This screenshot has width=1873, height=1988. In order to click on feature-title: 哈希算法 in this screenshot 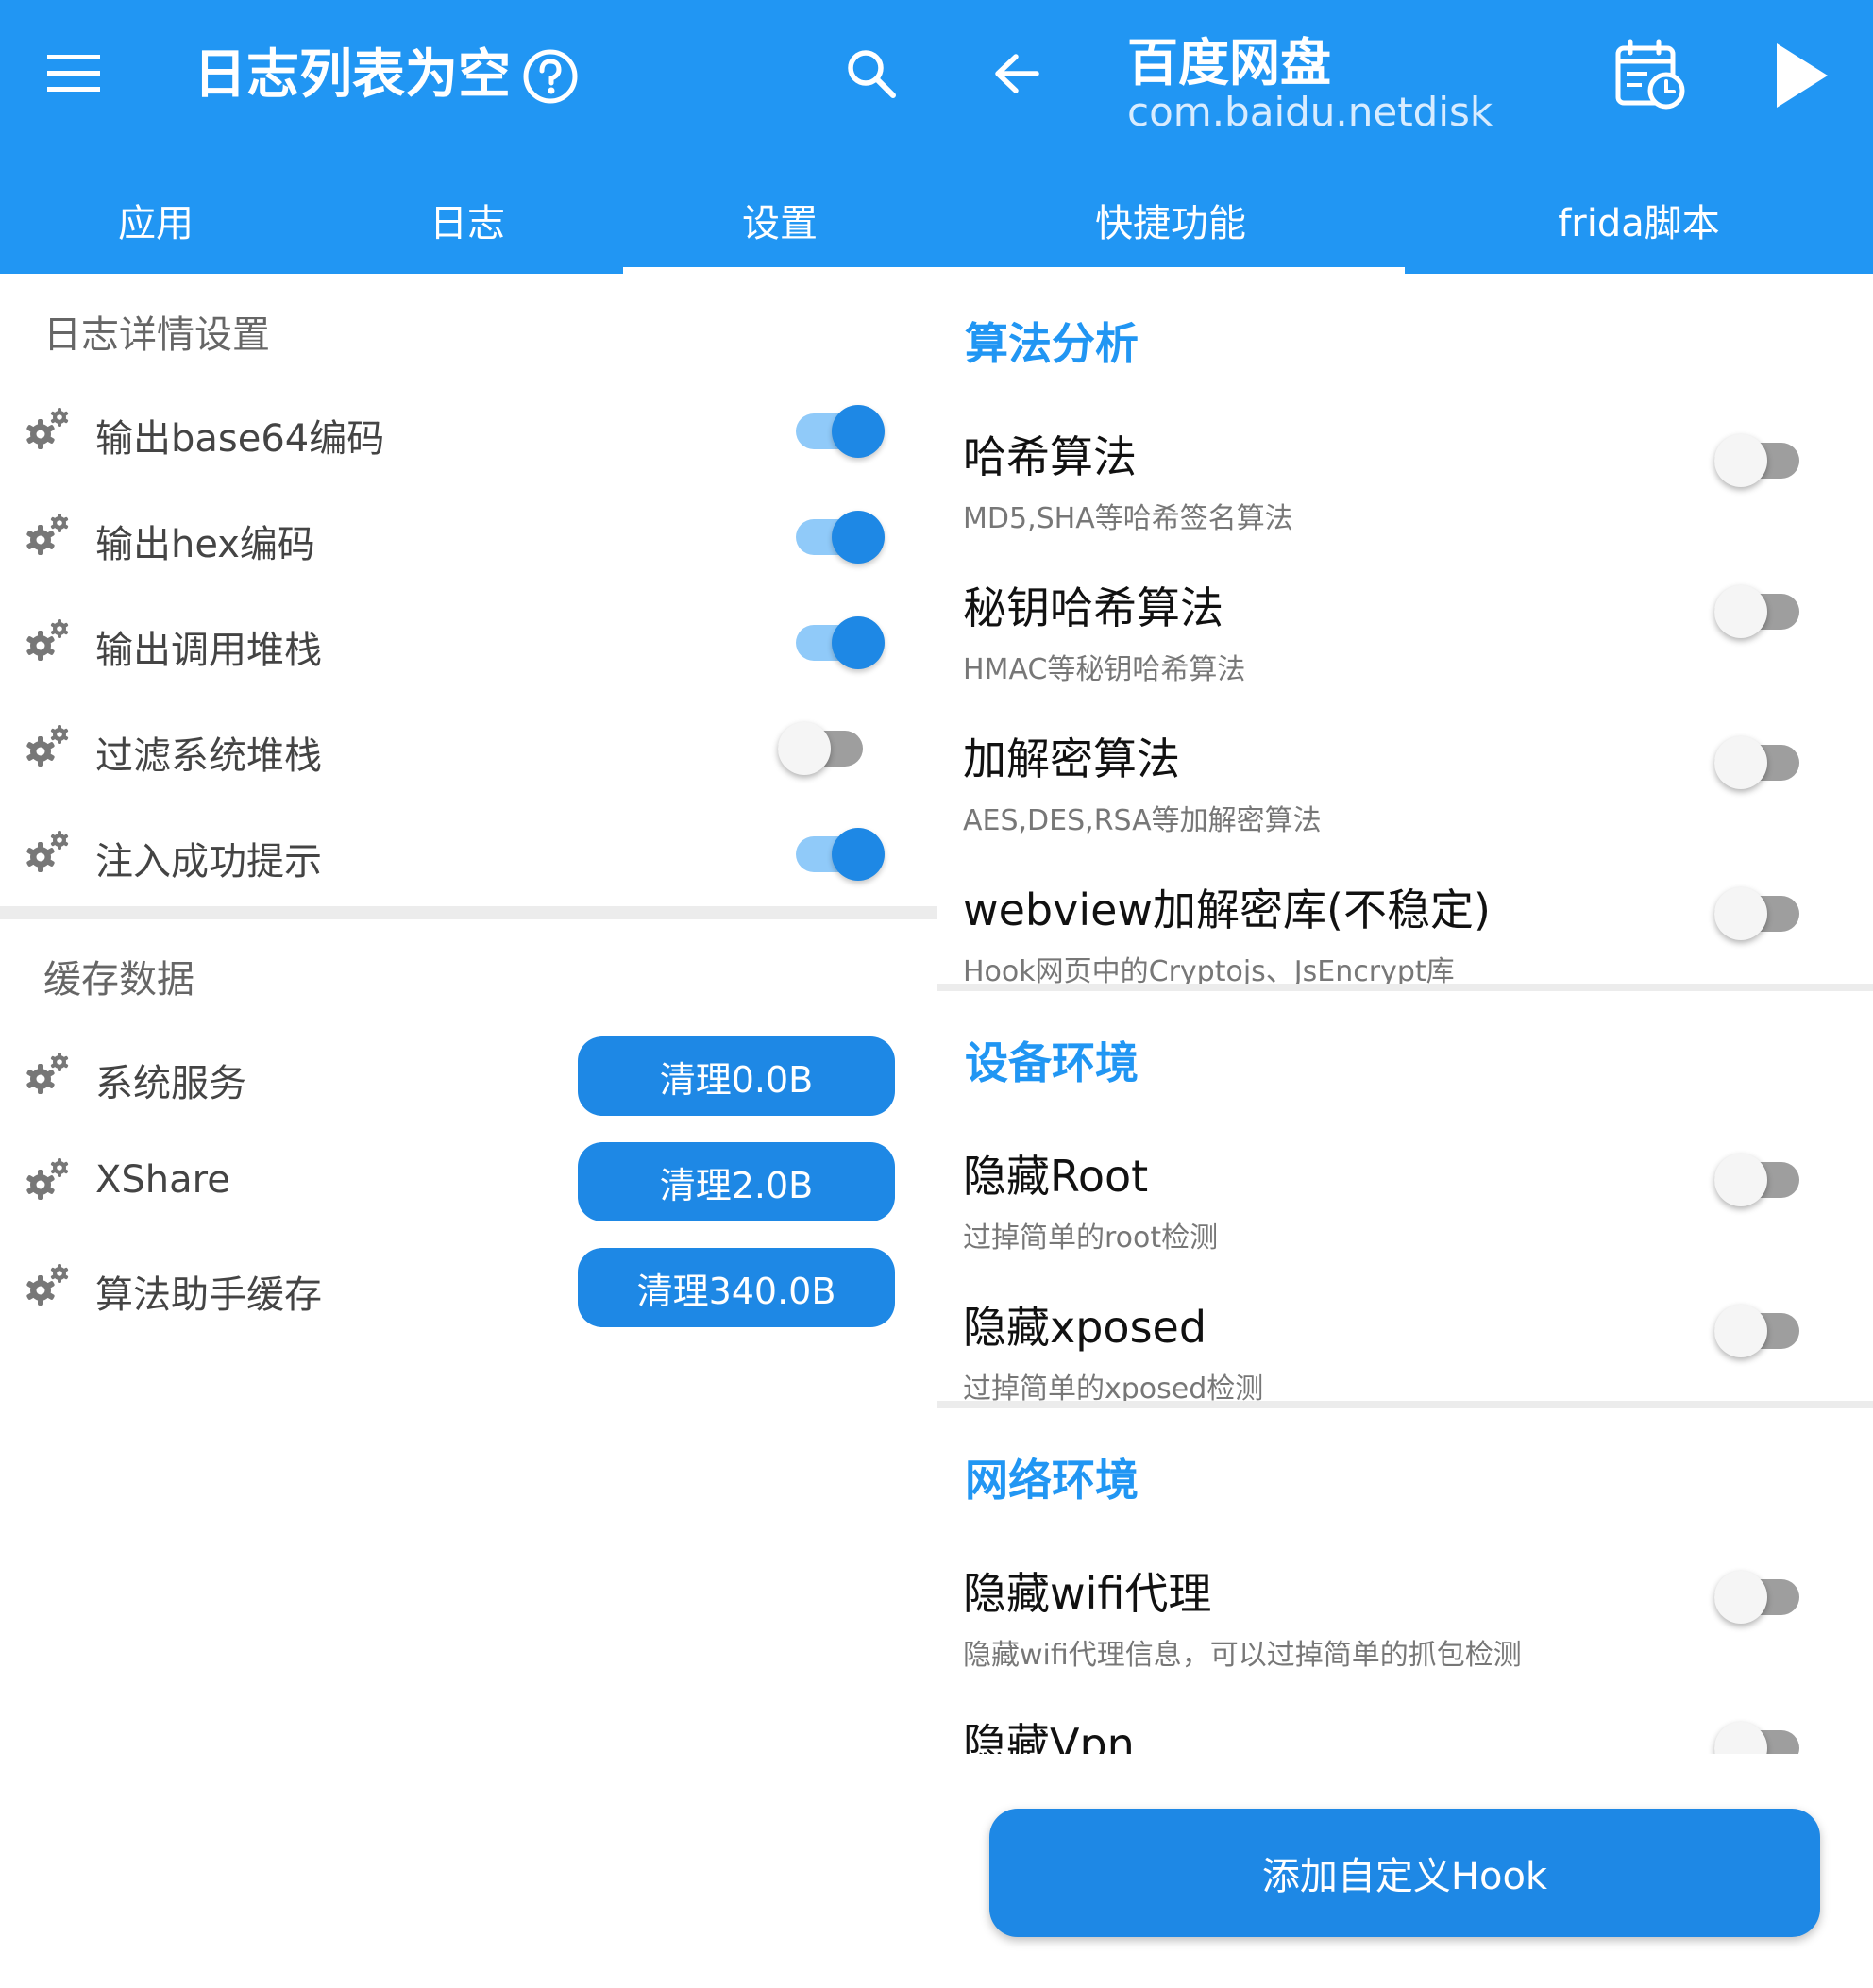, I will do `click(1050, 456)`.